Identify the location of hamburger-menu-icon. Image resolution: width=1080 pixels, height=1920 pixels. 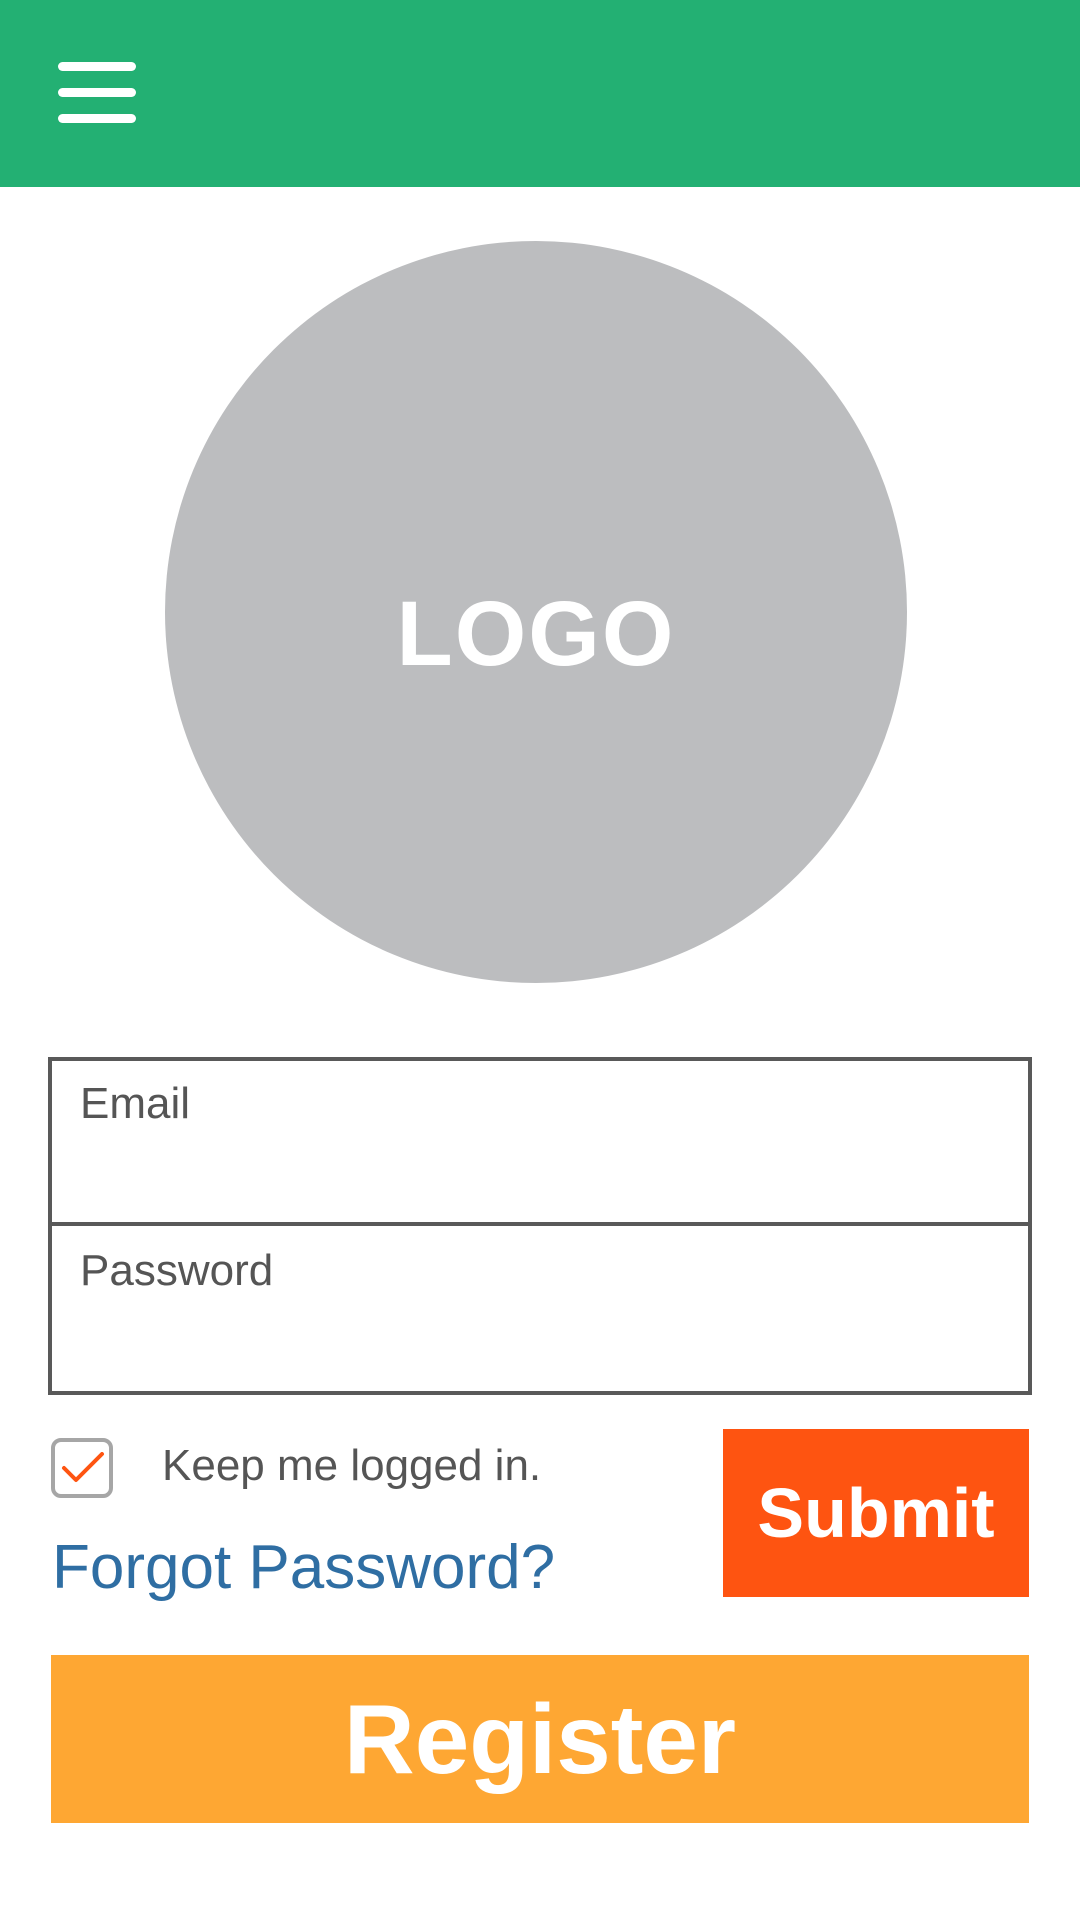
(97, 94).